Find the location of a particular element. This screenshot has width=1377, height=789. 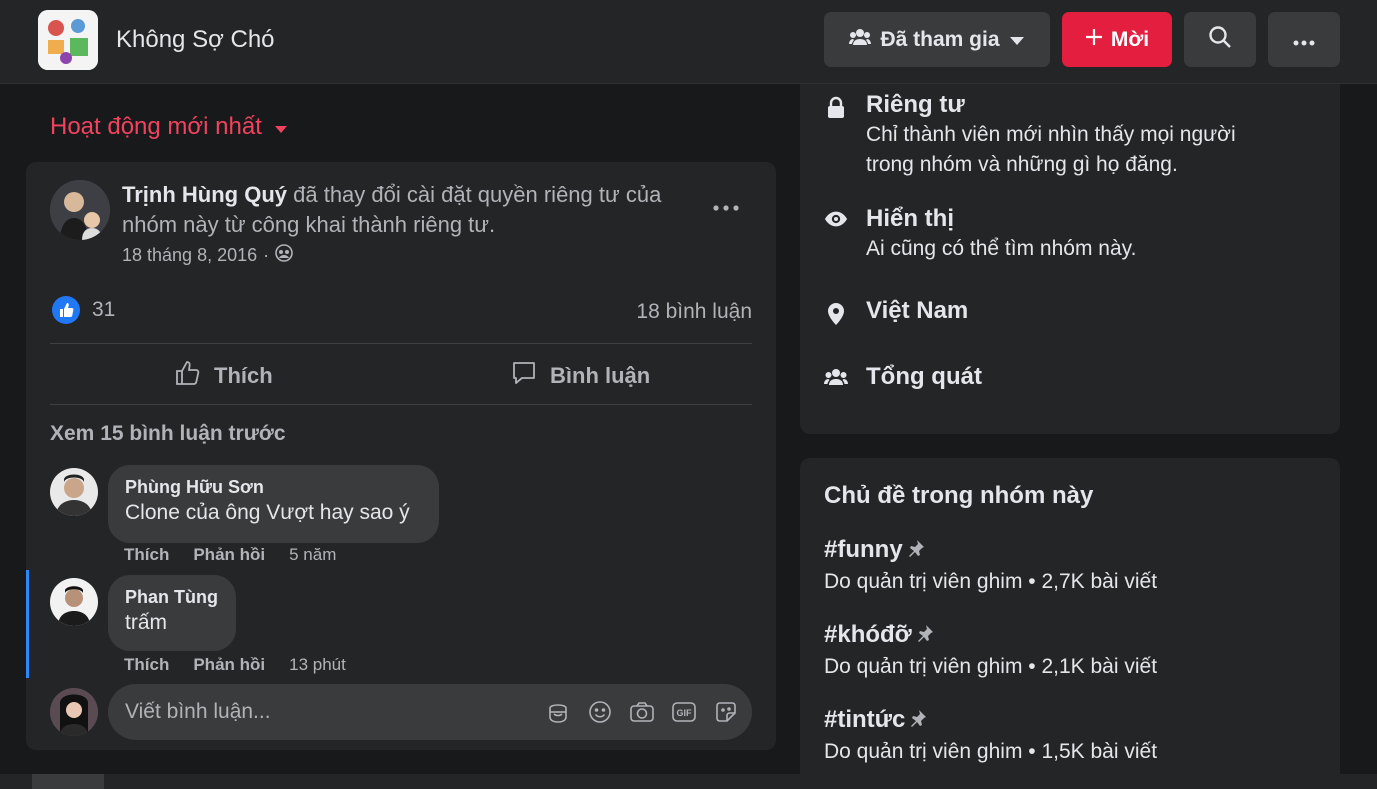

like-button: Thích is located at coordinates (223, 376).